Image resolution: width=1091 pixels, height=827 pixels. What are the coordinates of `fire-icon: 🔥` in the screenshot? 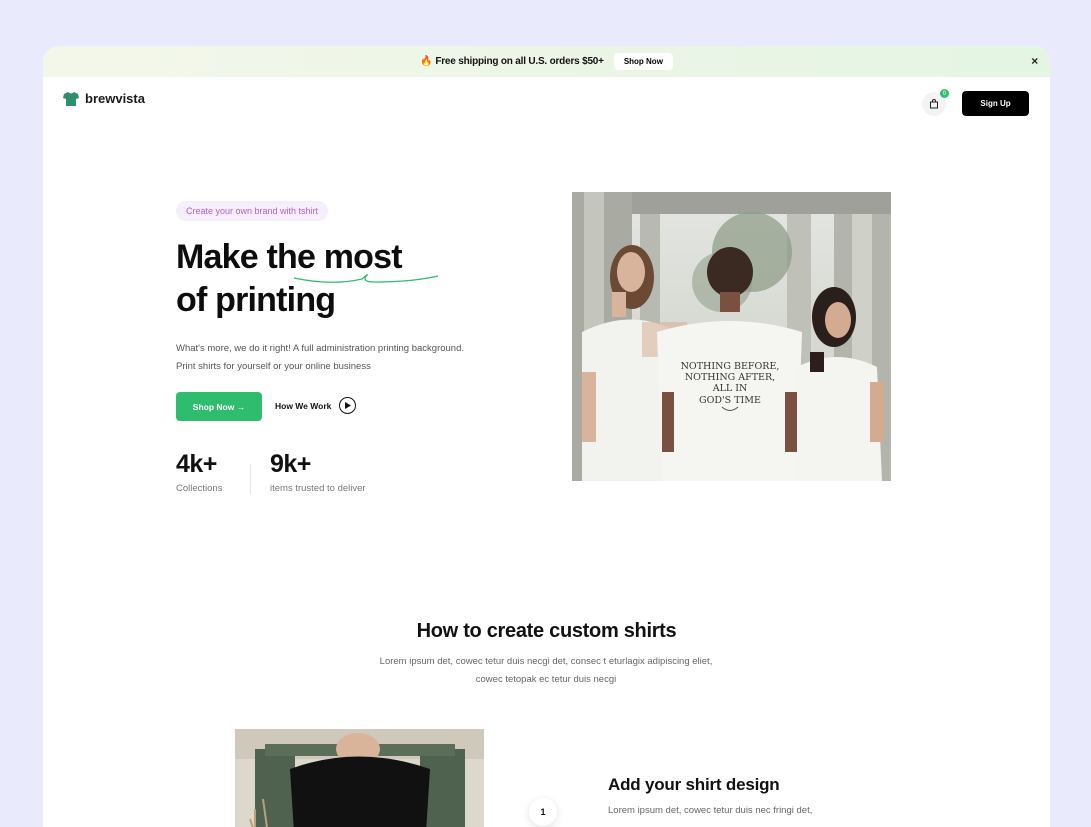 It's located at (426, 61).